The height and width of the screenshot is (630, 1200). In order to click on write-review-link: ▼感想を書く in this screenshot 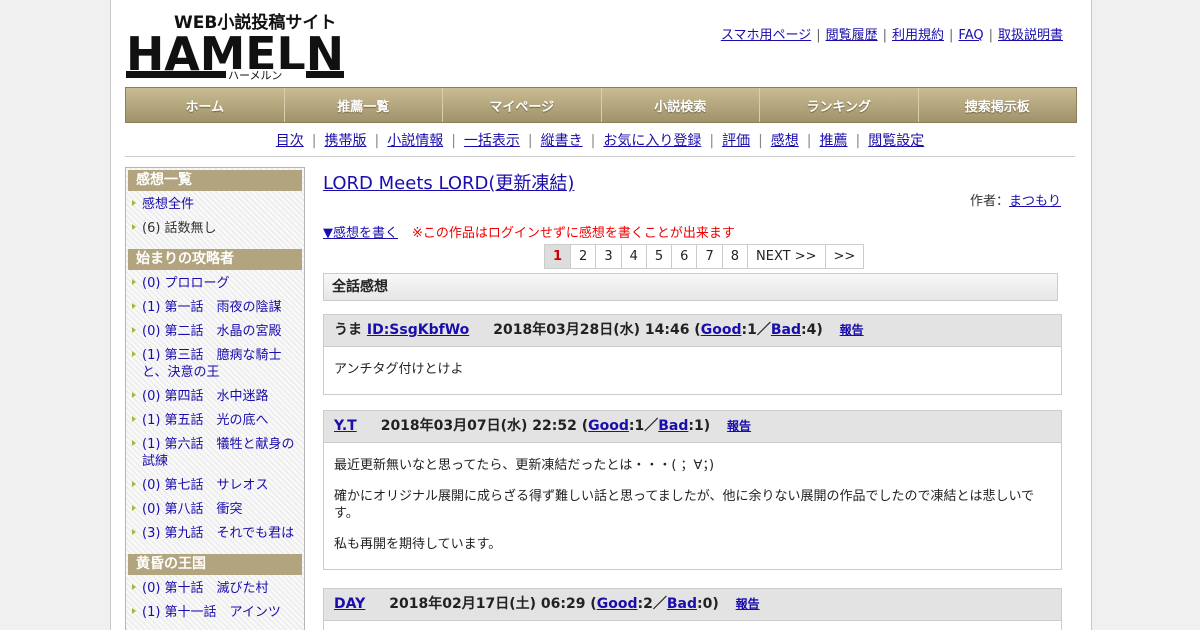, I will do `click(360, 233)`.